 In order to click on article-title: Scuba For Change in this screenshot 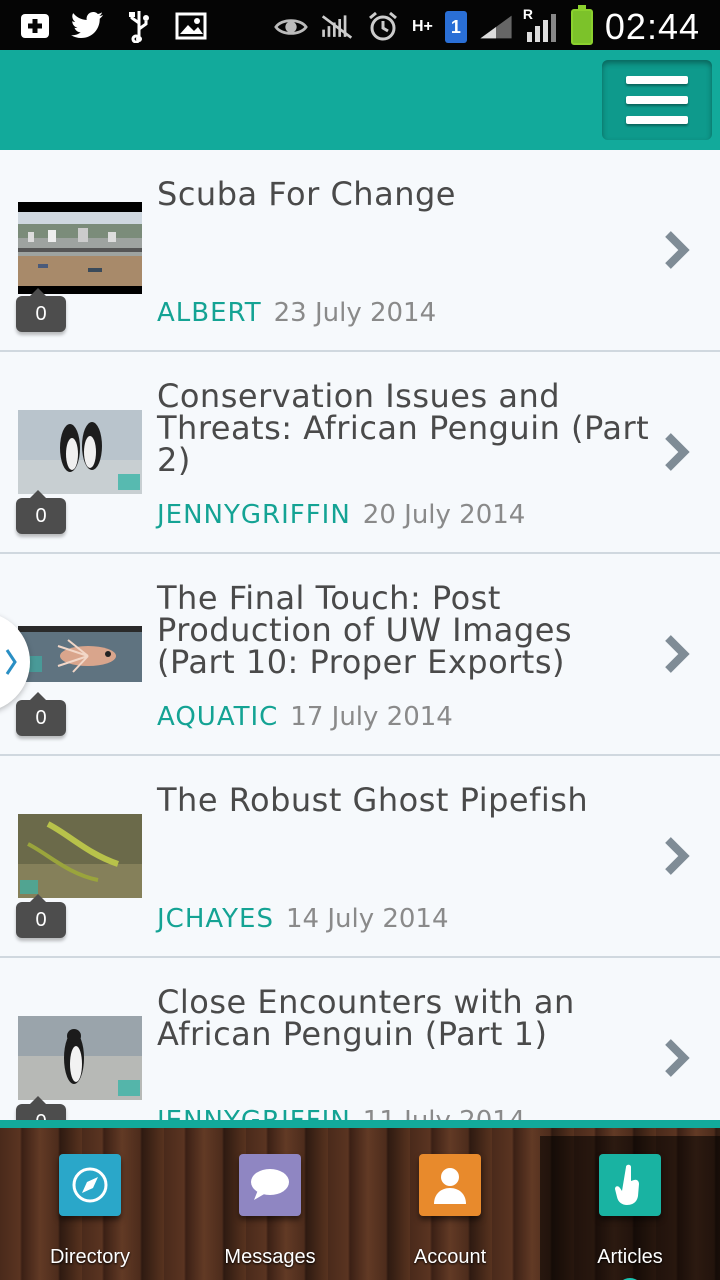, I will do `click(306, 194)`.